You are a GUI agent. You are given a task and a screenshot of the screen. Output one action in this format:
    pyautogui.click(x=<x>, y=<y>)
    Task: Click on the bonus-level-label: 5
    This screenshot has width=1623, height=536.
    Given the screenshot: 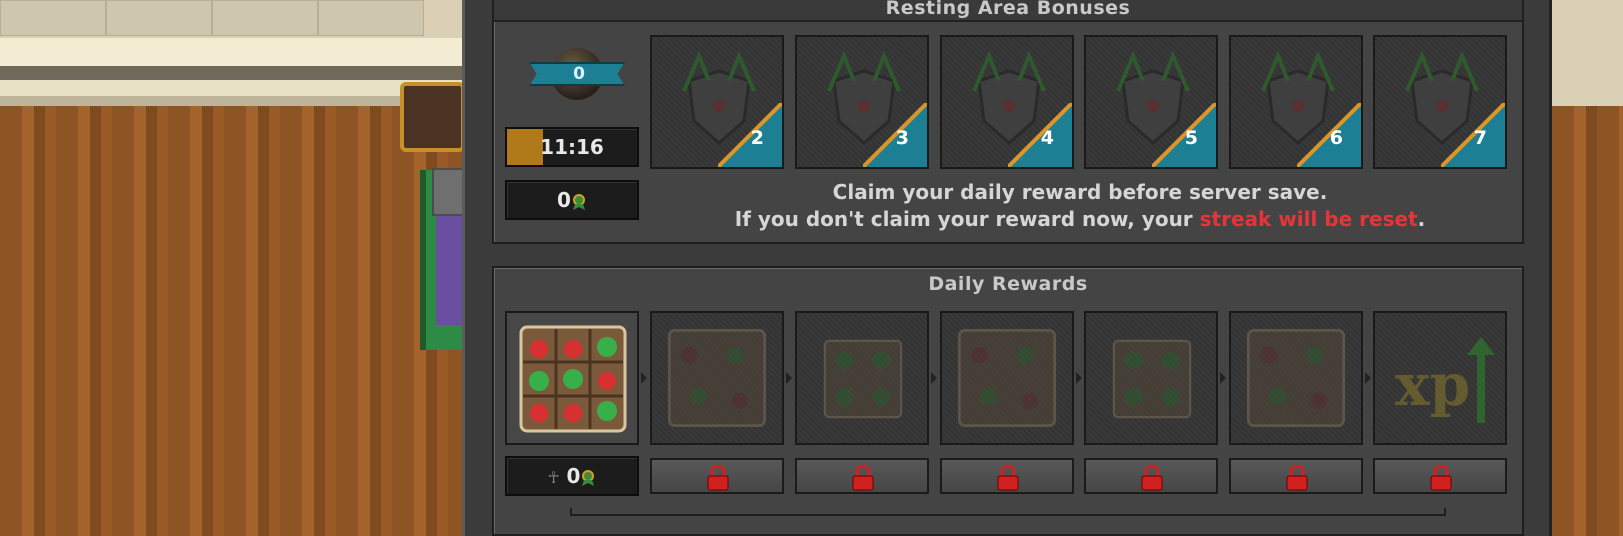 What is the action you would take?
    pyautogui.click(x=1191, y=138)
    